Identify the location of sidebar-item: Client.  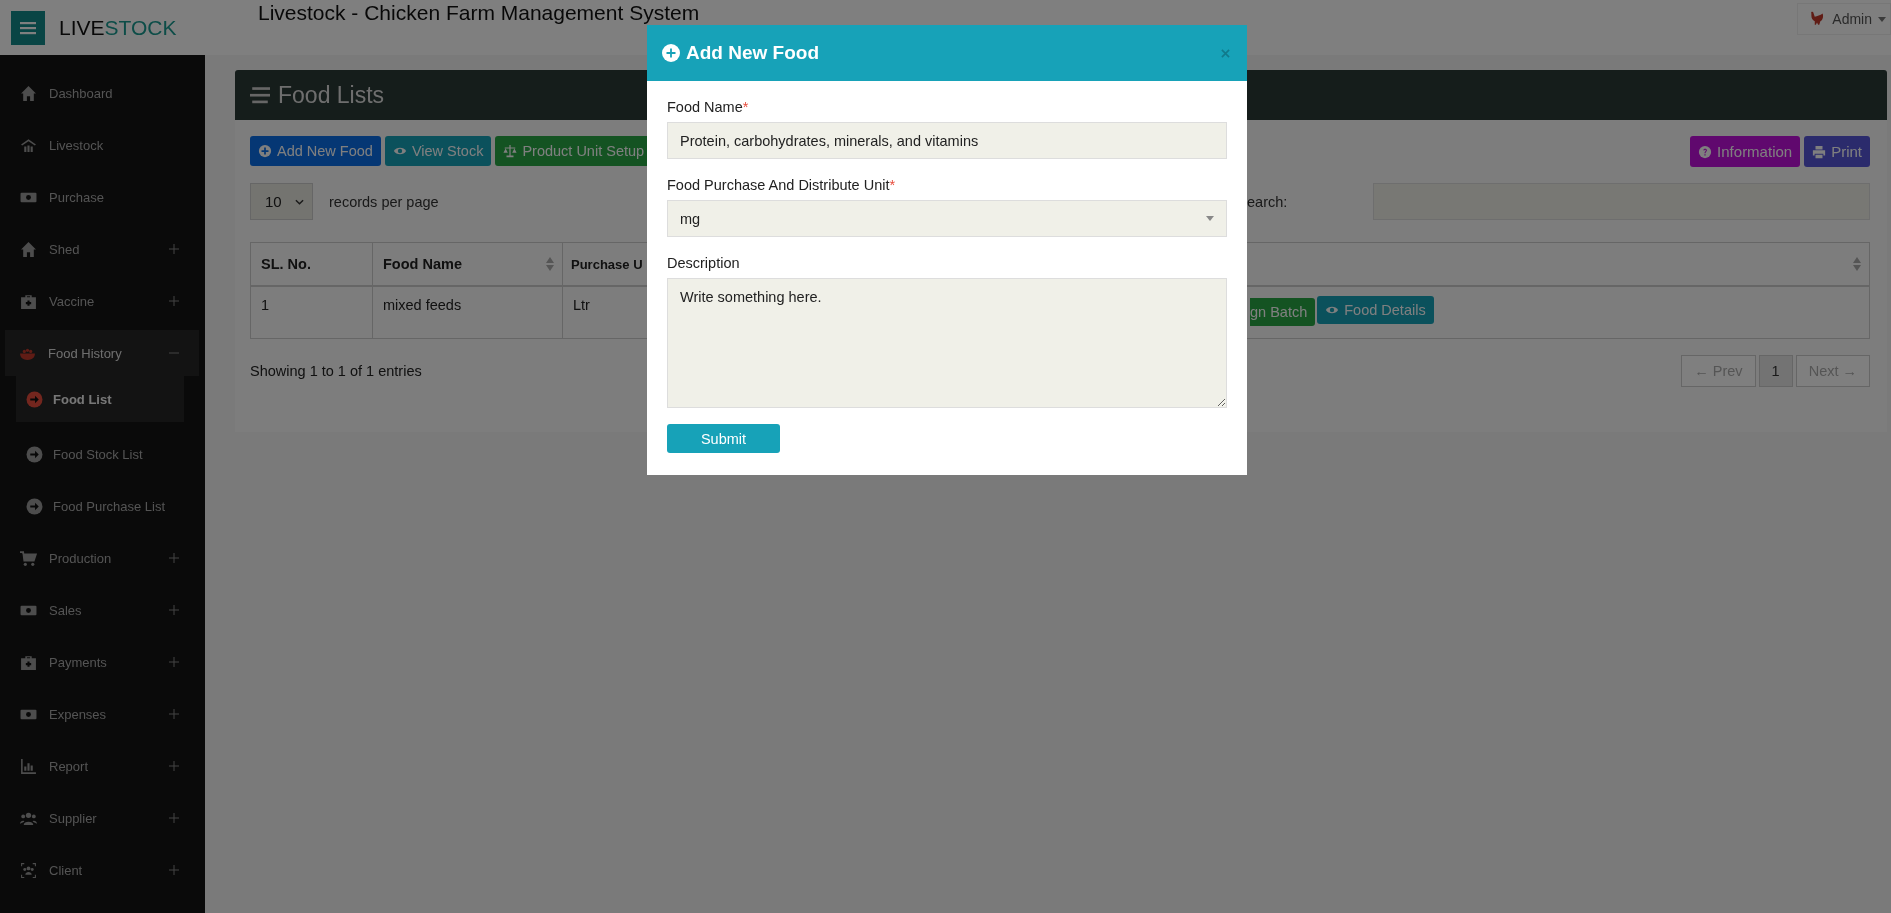
(102, 870).